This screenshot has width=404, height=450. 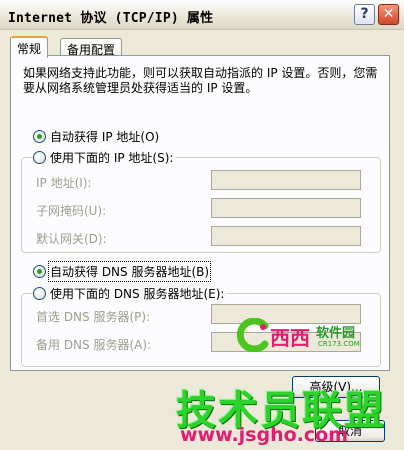 I want to click on radio-auto-dns: 自动获得 DNS 服务器地址(B), so click(x=123, y=271).